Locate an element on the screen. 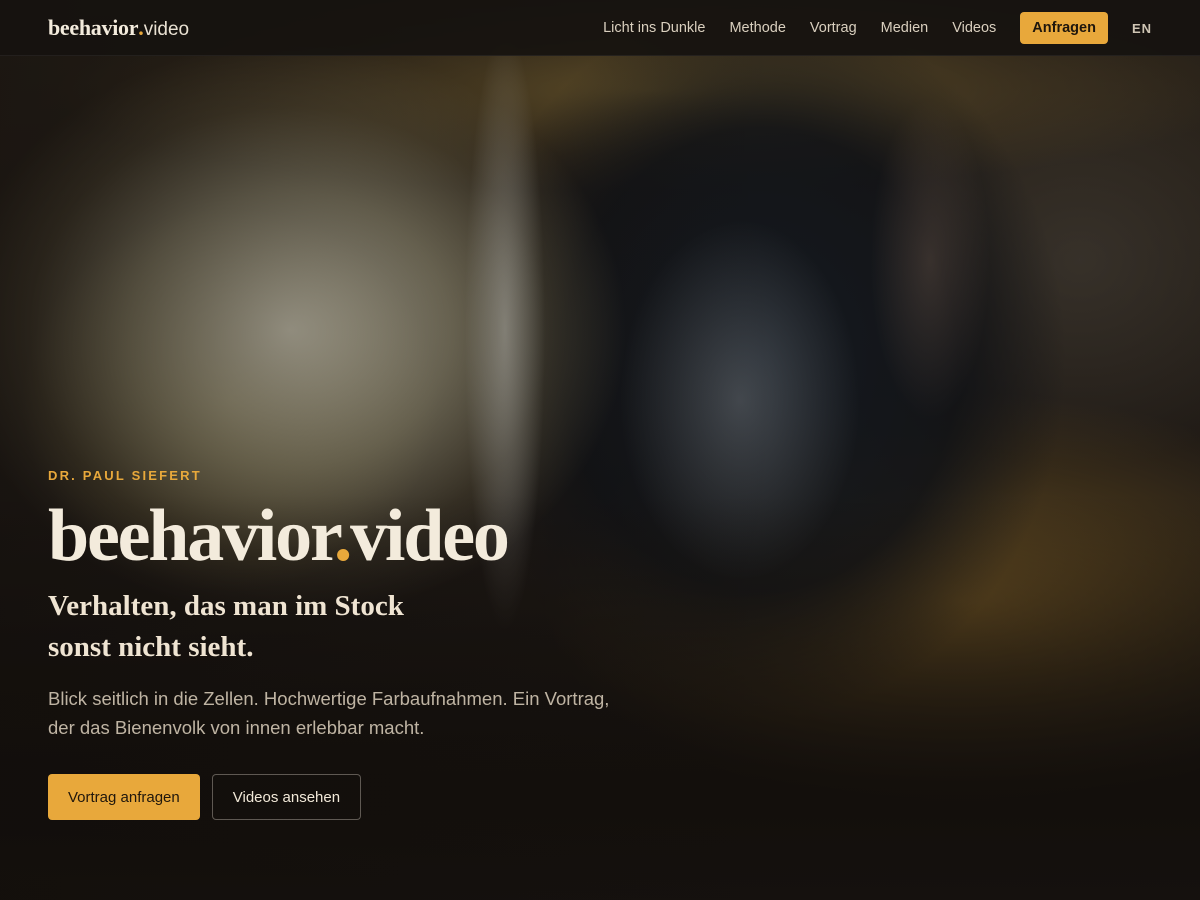 Image resolution: width=1200 pixels, height=900 pixels. nav-link-vortrag: Vortrag is located at coordinates (833, 28).